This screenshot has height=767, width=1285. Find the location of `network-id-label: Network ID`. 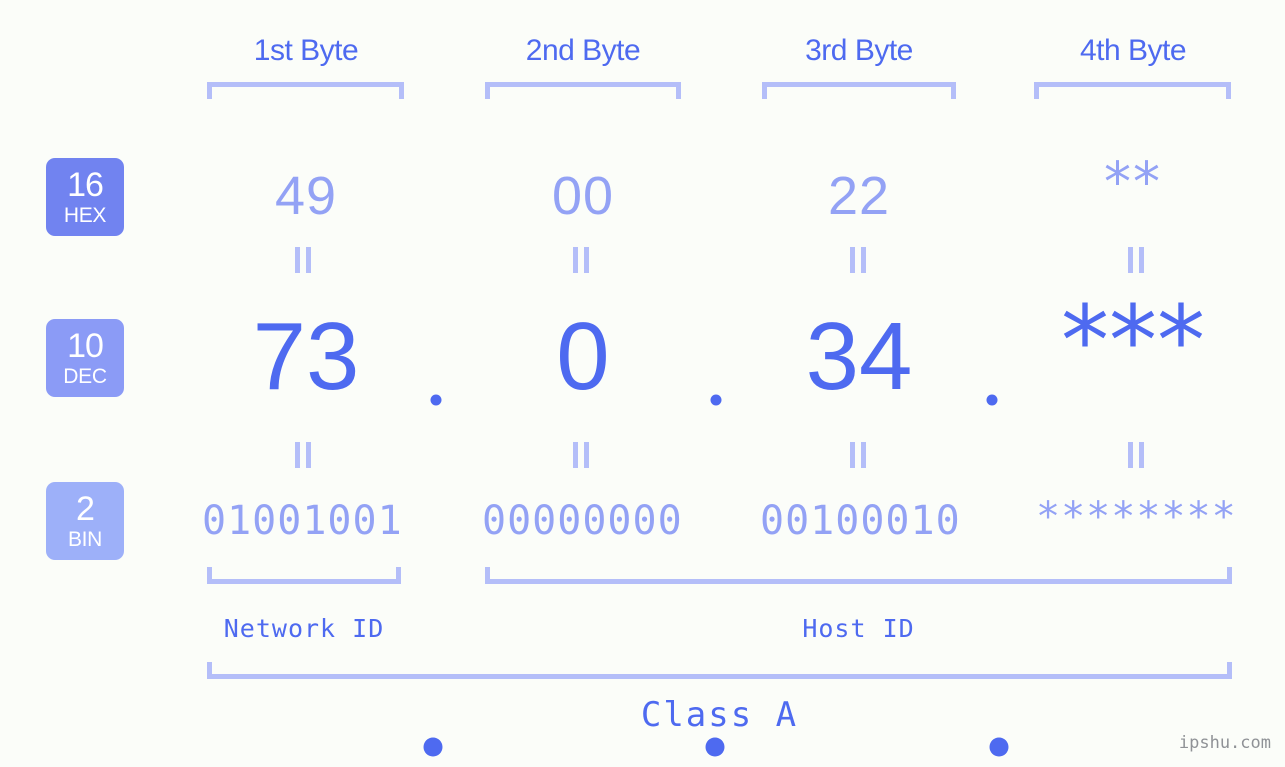

network-id-label: Network ID is located at coordinates (304, 628).